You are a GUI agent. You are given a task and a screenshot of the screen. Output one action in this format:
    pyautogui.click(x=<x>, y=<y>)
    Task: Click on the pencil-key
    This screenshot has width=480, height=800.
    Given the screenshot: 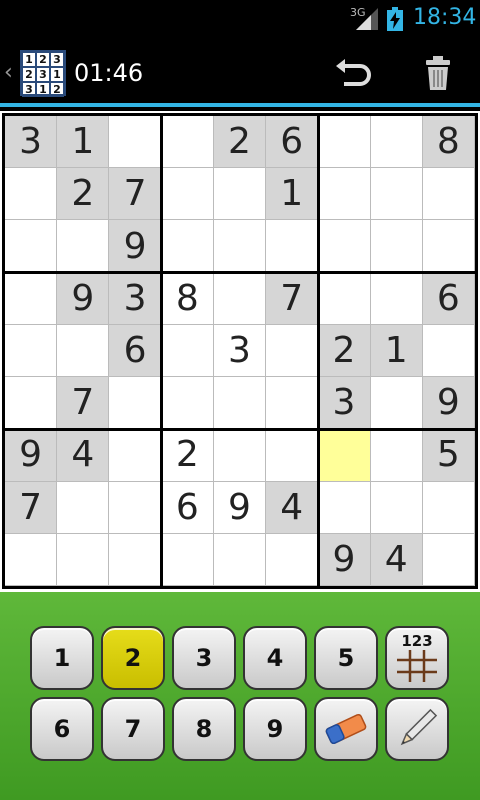 What is the action you would take?
    pyautogui.click(x=417, y=729)
    